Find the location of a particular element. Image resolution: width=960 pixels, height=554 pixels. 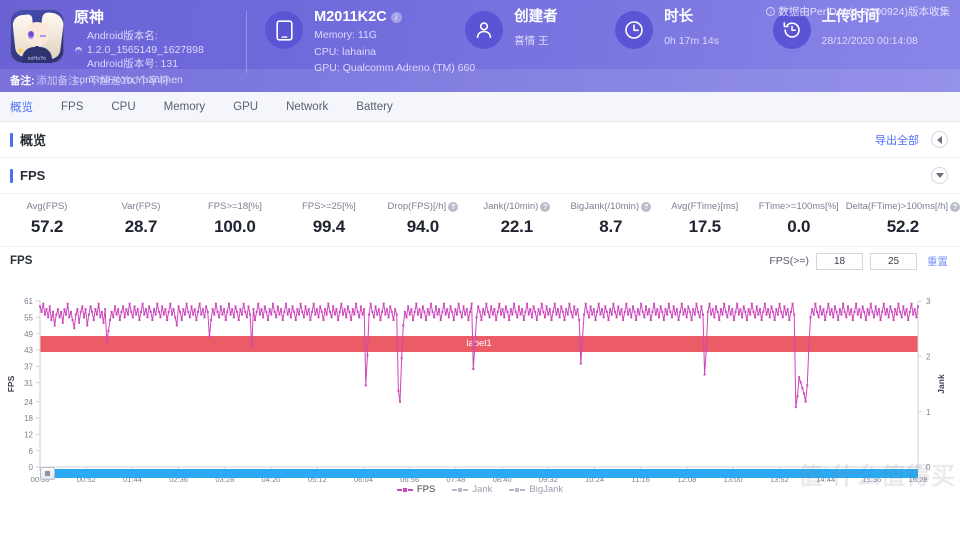

app-icon: miHoYo is located at coordinates (37, 36).